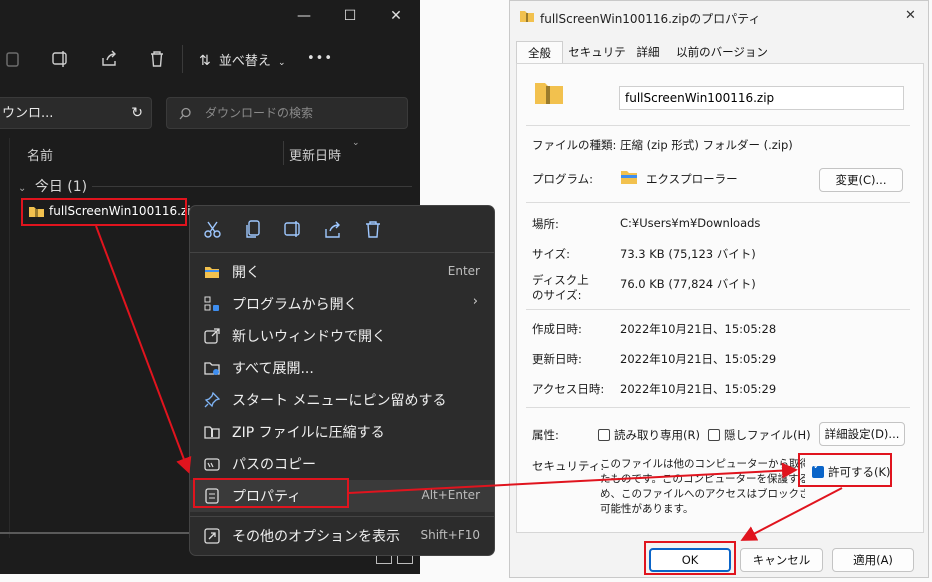 This screenshot has width=932, height=582. What do you see at coordinates (143, 349) in the screenshot?
I see `arrow-file-to-properties` at bounding box center [143, 349].